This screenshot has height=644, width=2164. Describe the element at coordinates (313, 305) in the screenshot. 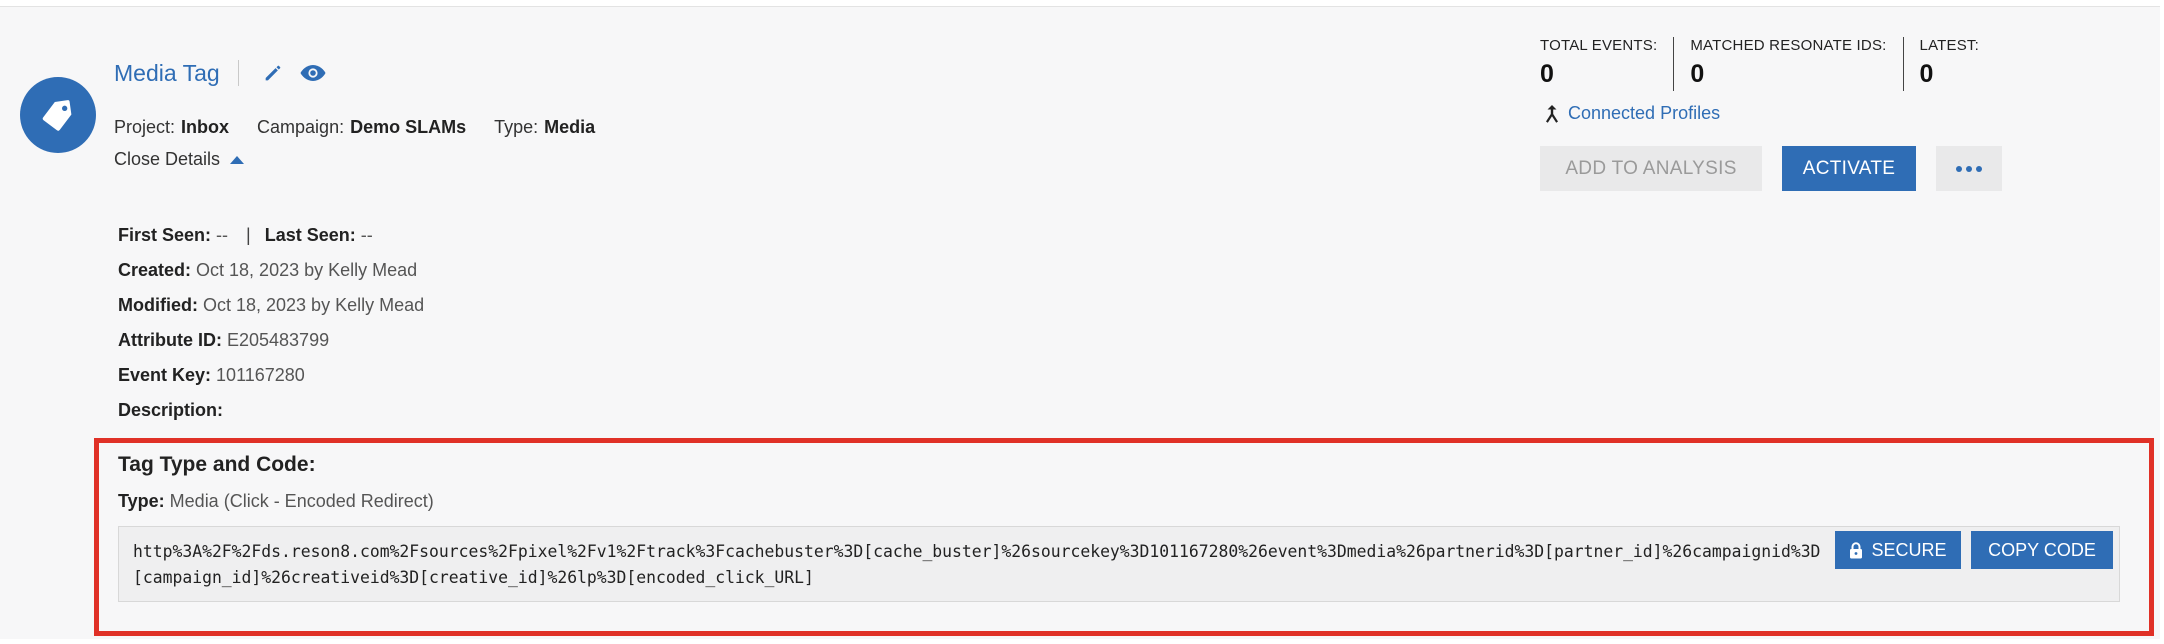

I see `modified-value: Oct 18, 2023 by Kelly Mead` at that location.